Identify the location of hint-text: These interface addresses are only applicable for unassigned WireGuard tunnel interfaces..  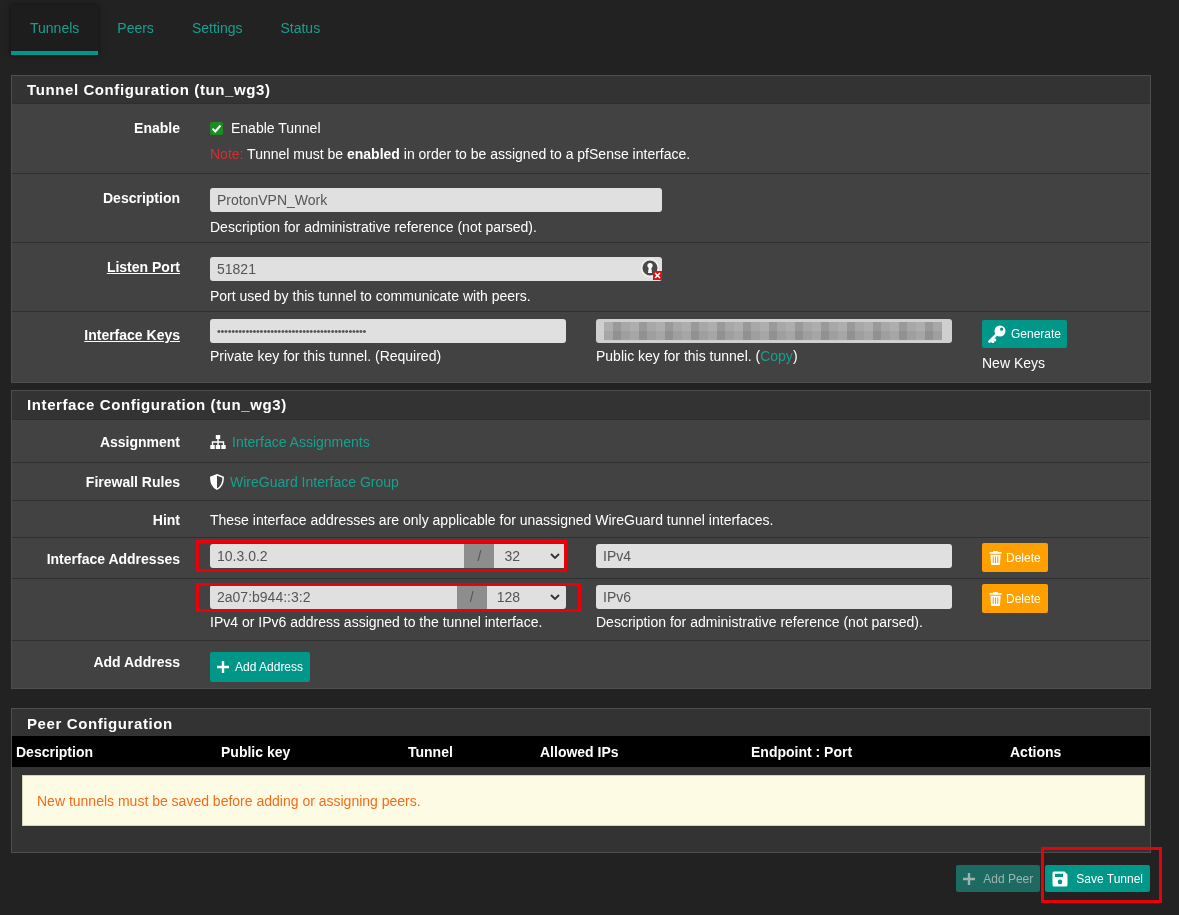
(492, 520).